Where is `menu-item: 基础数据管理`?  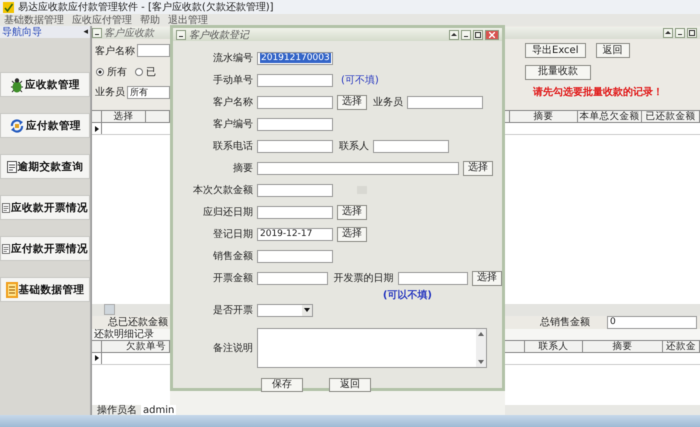 menu-item: 基础数据管理 is located at coordinates (34, 20).